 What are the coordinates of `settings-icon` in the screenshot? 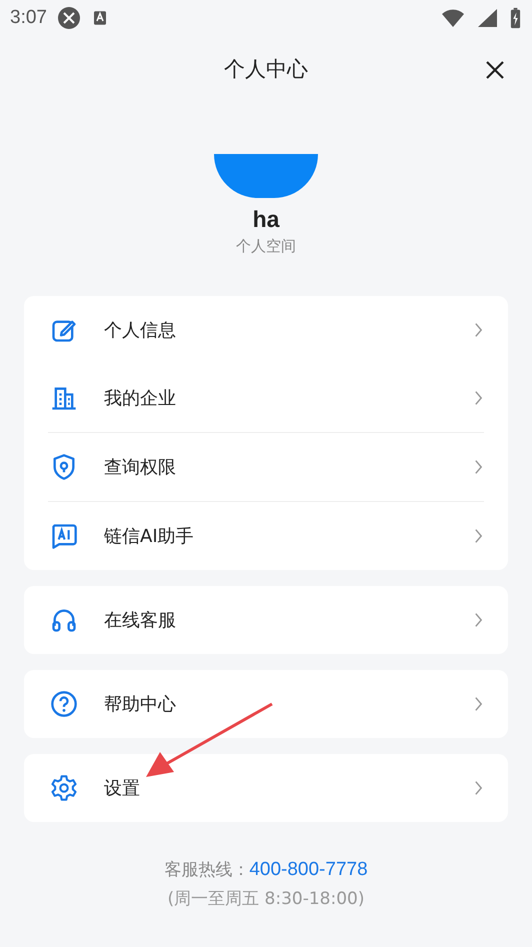 It's located at (64, 788).